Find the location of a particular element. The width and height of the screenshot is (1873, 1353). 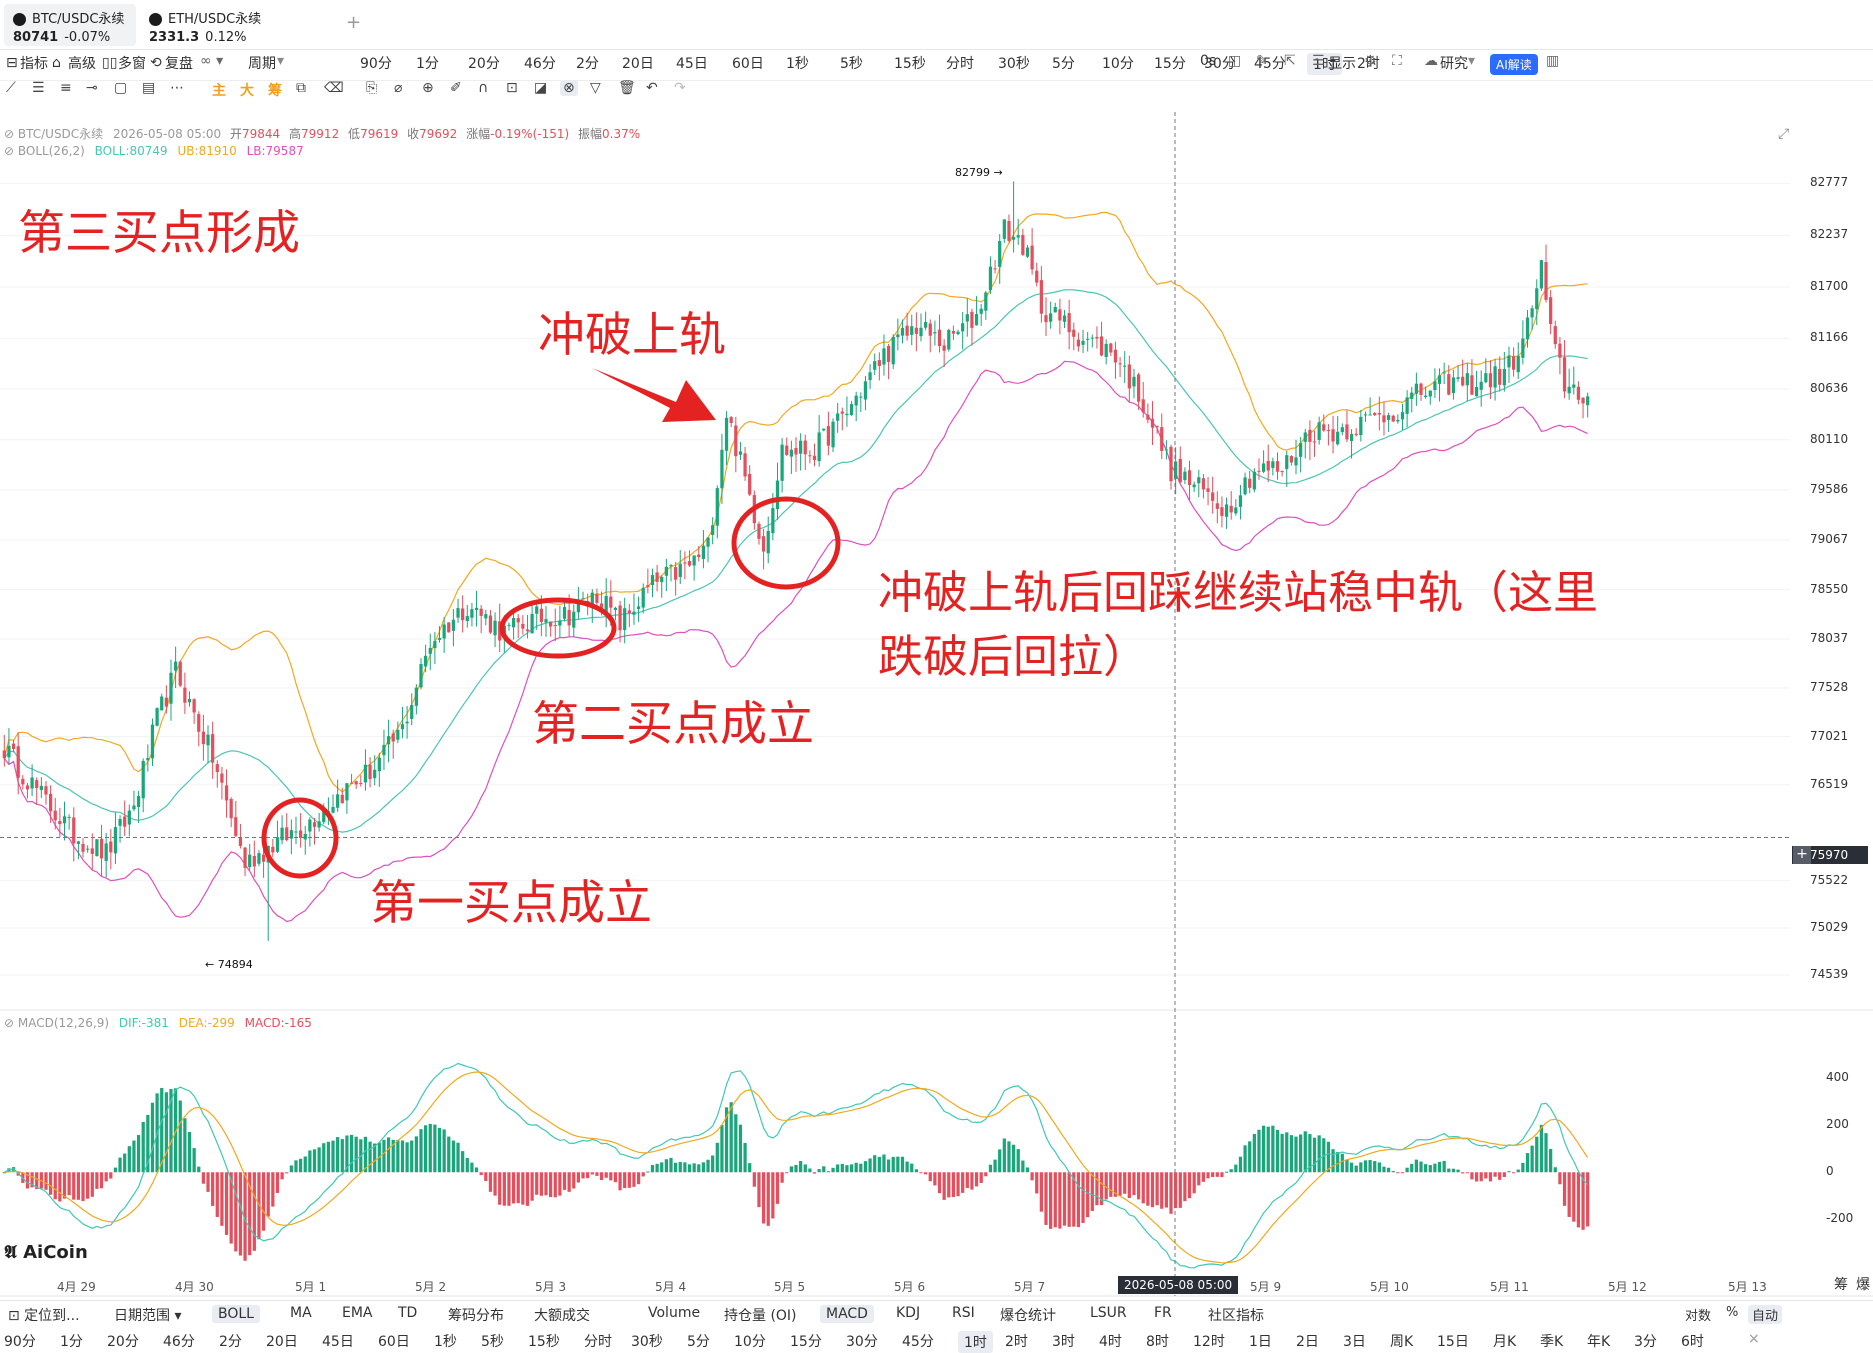

bottom-interval-21: 4时 is located at coordinates (1110, 1341).